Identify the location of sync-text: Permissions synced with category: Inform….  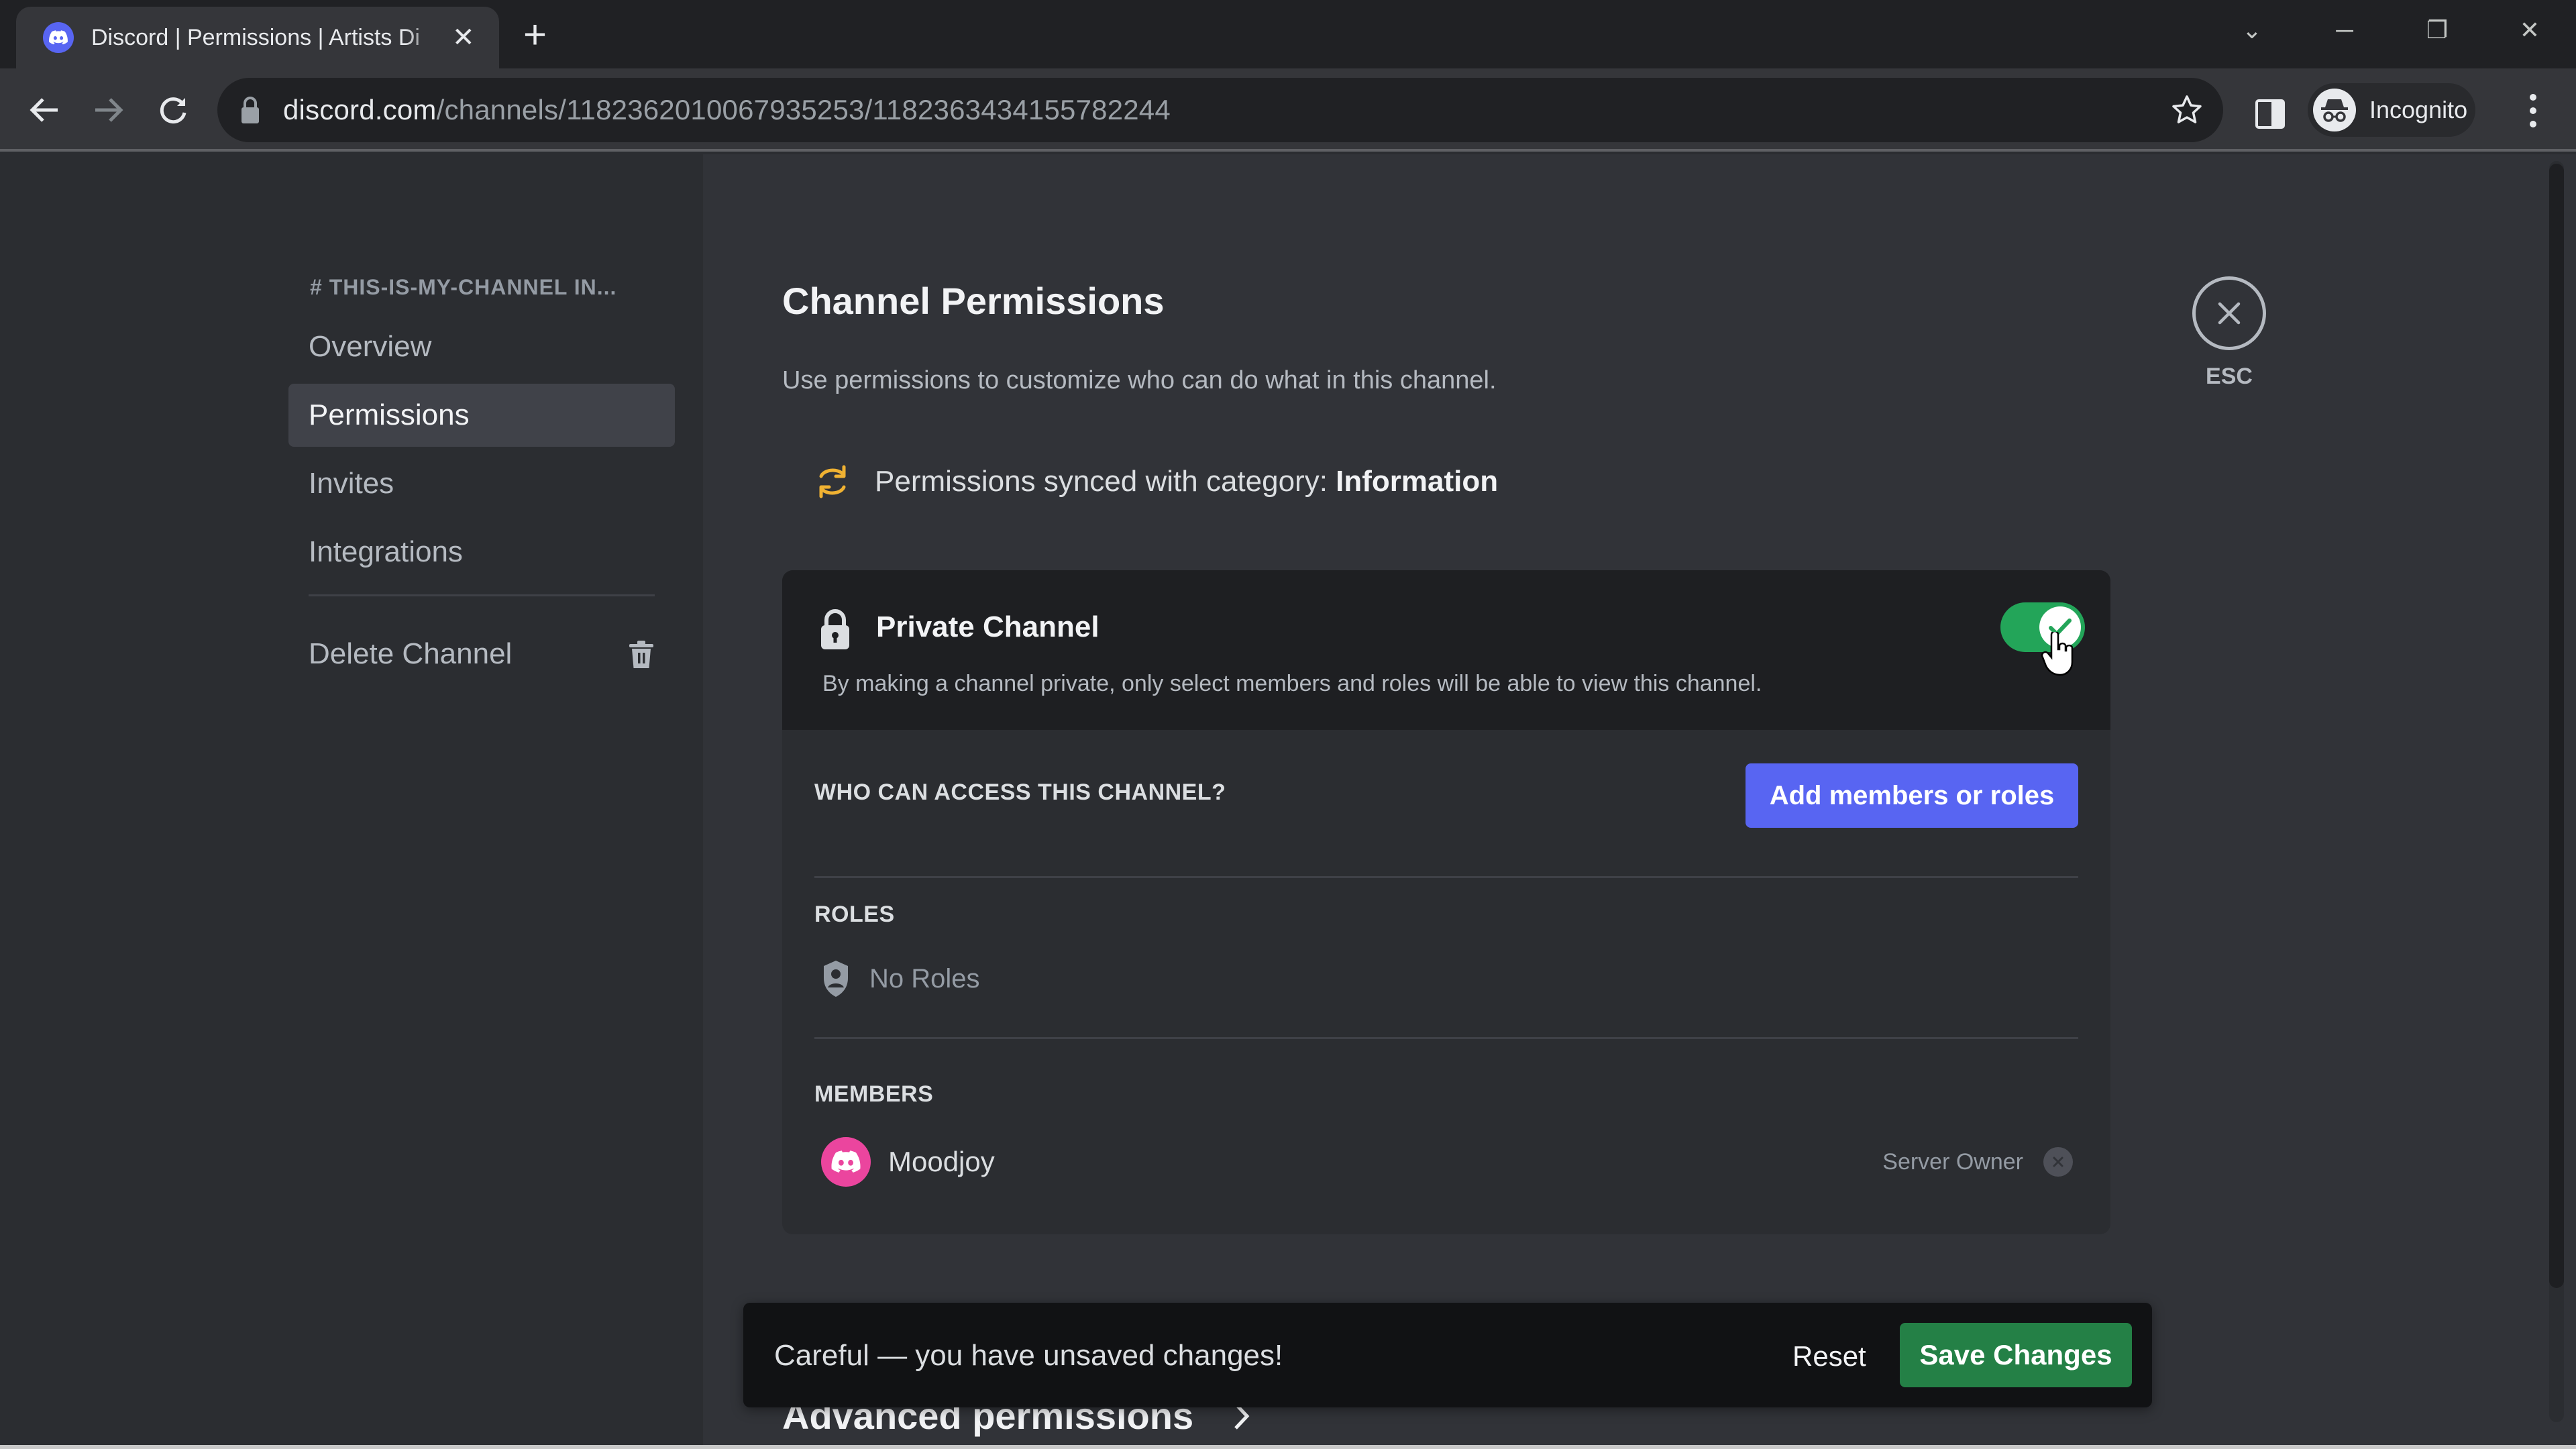
(1187, 481).